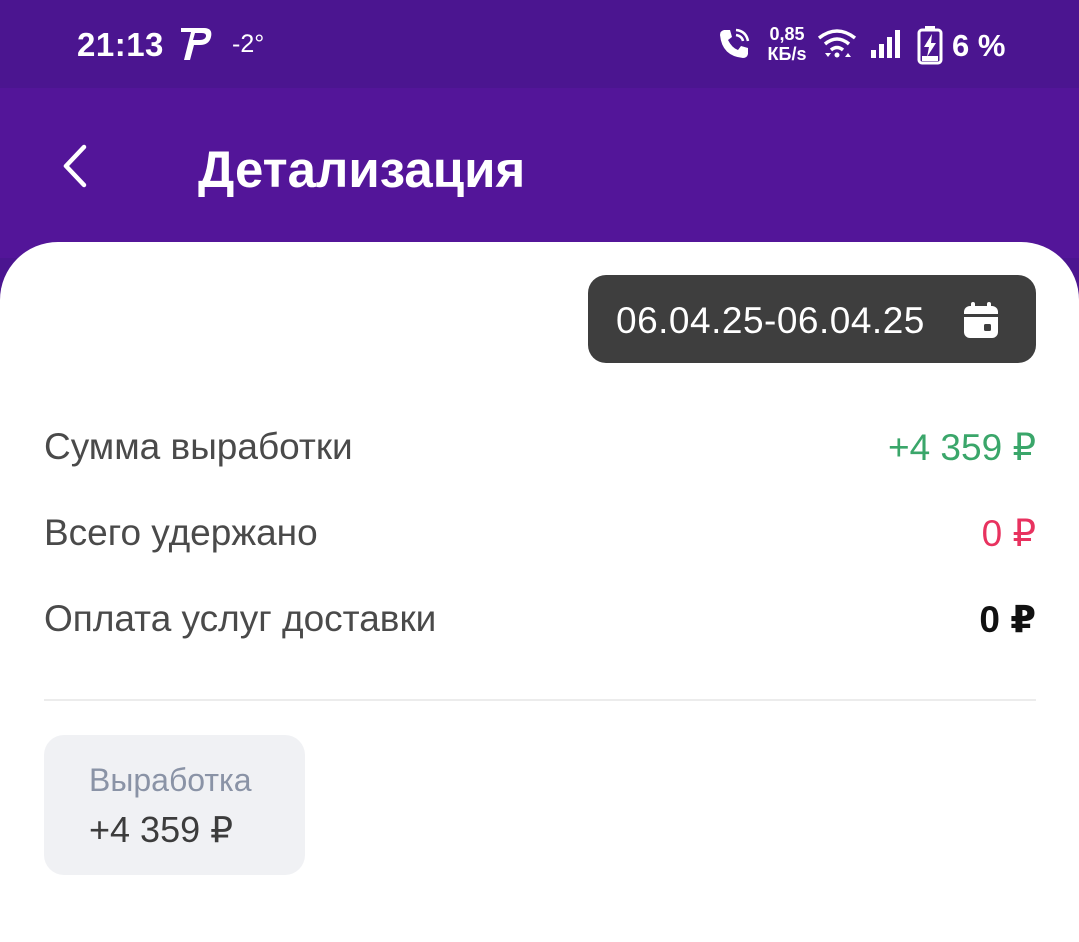 The height and width of the screenshot is (942, 1079). What do you see at coordinates (198, 446) in the screenshot?
I see `summary-label: Сумма выработки` at bounding box center [198, 446].